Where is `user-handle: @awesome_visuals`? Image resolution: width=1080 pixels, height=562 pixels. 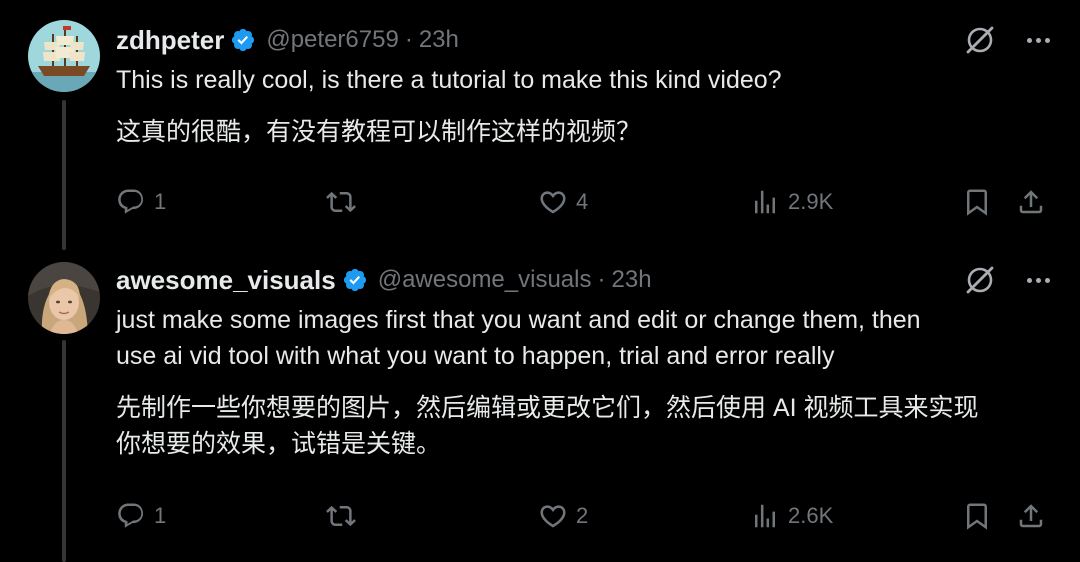
user-handle: @awesome_visuals is located at coordinates (485, 280).